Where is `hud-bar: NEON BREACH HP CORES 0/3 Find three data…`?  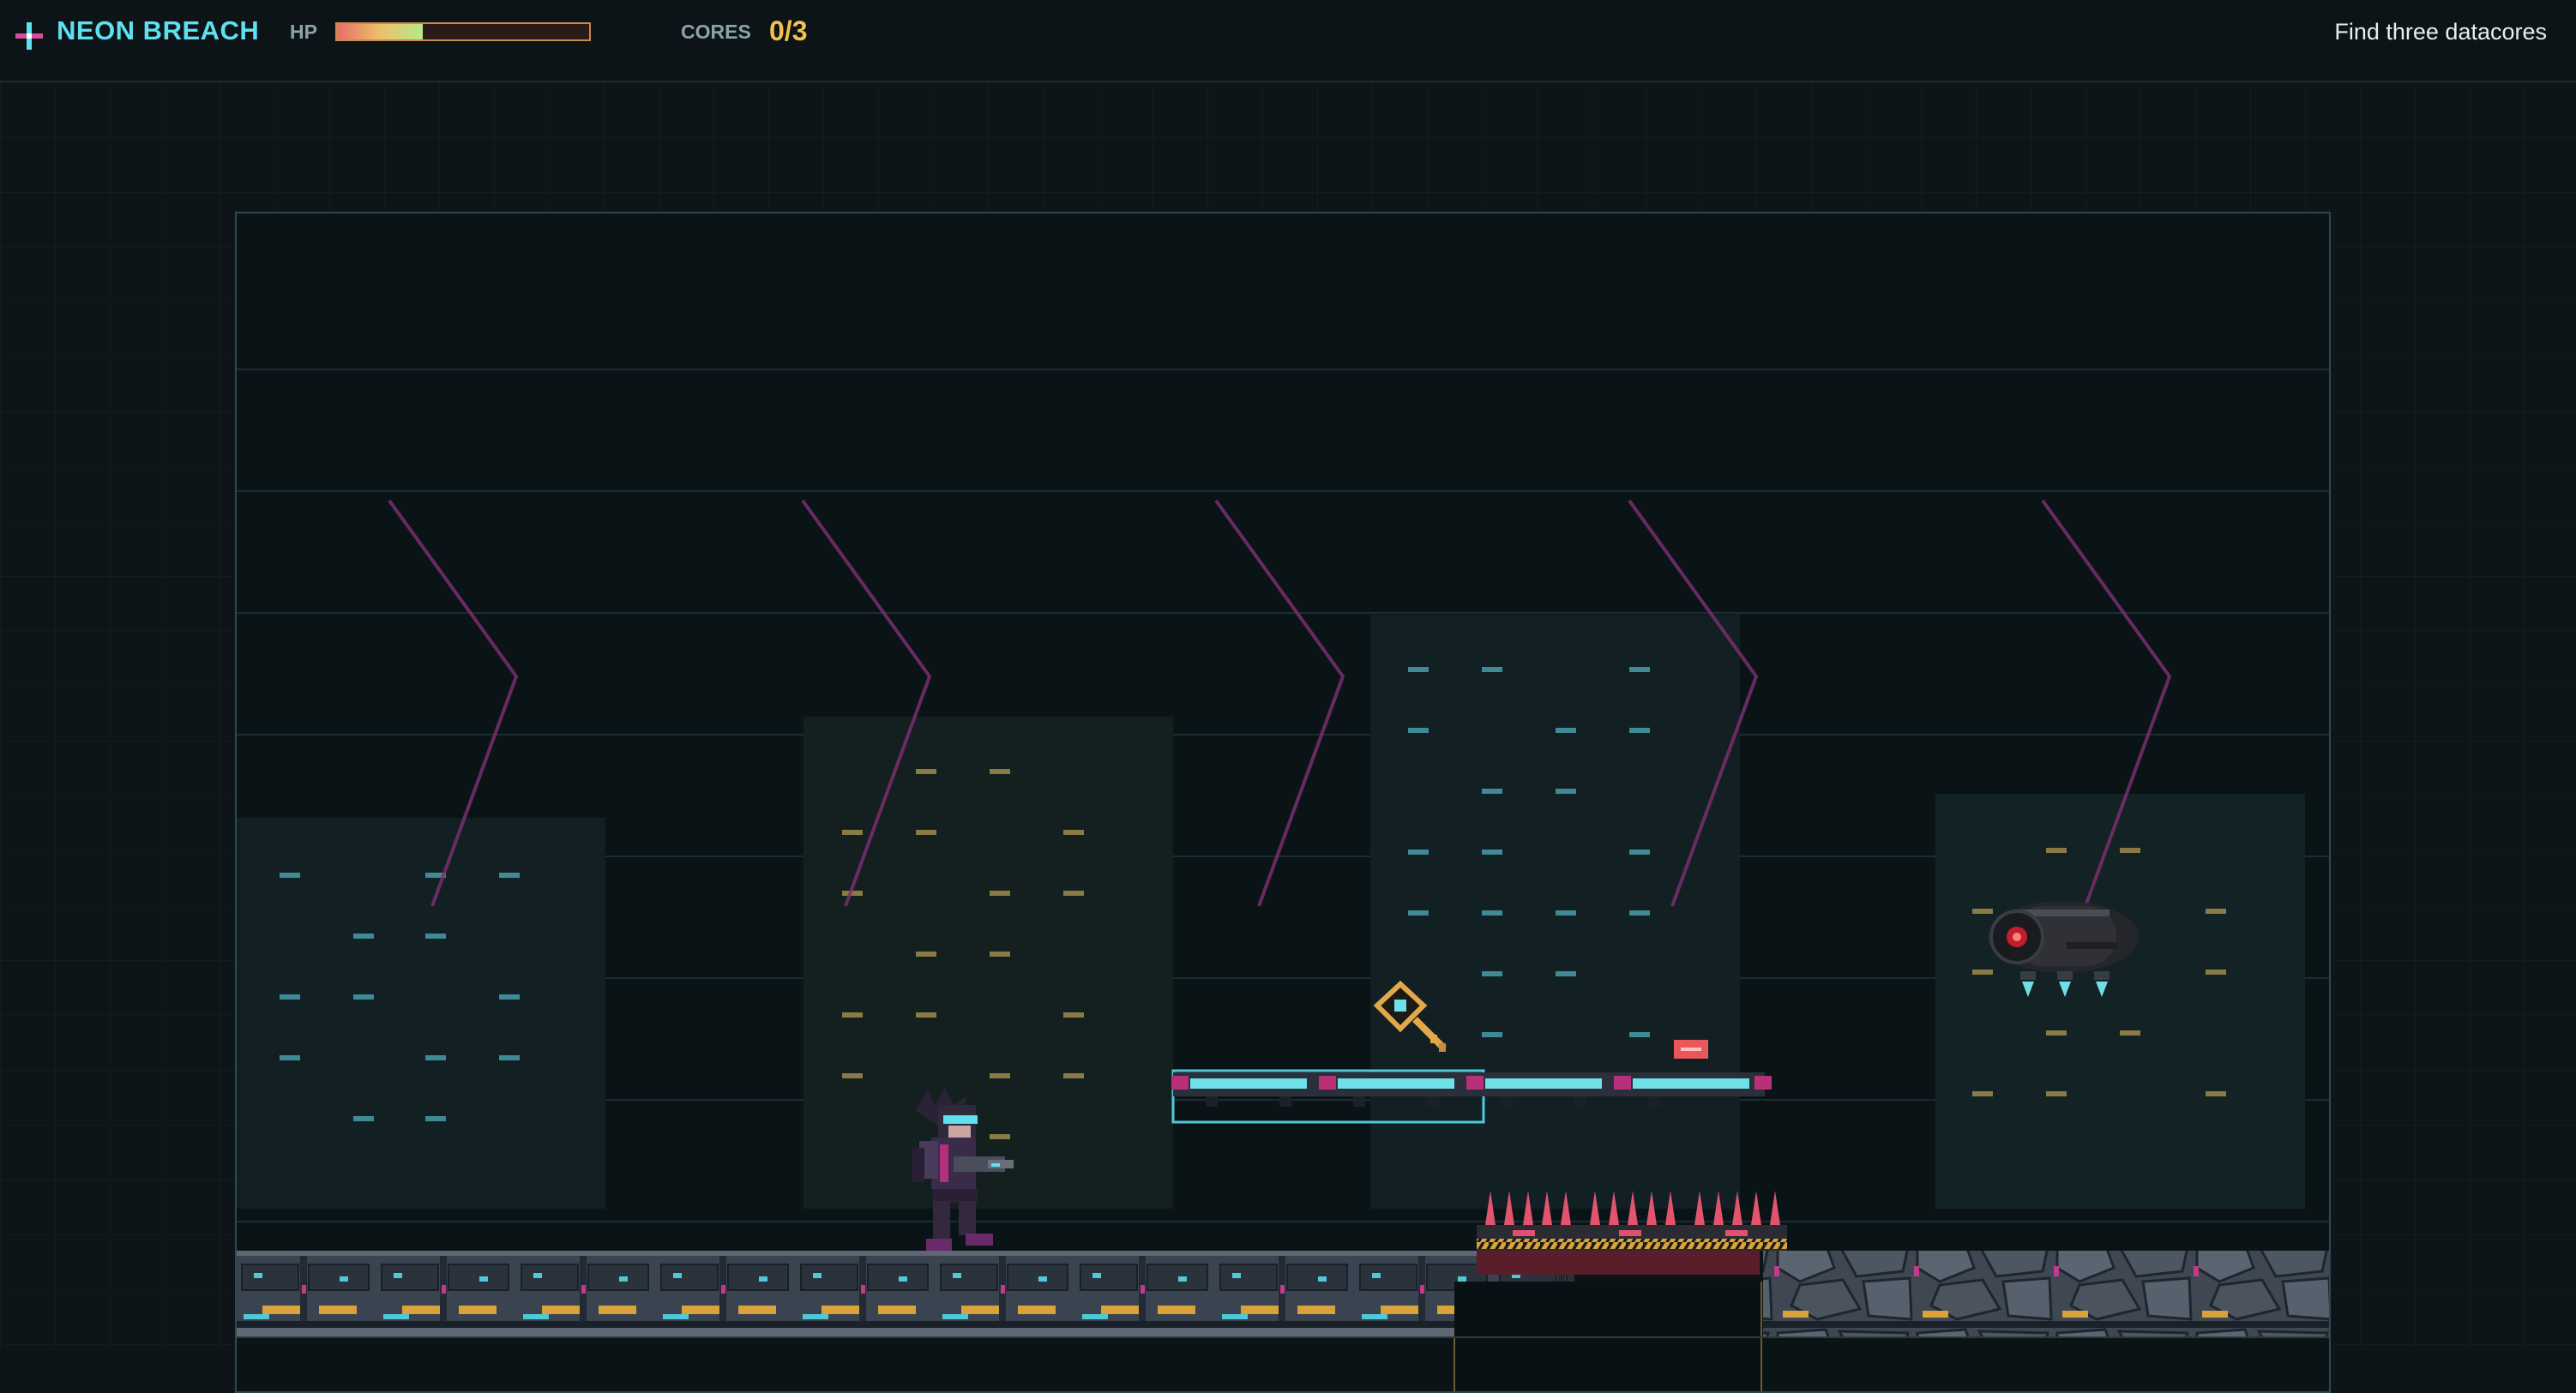
hud-bar: NEON BREACH HP CORES 0/3 Find three data… is located at coordinates (1288, 41).